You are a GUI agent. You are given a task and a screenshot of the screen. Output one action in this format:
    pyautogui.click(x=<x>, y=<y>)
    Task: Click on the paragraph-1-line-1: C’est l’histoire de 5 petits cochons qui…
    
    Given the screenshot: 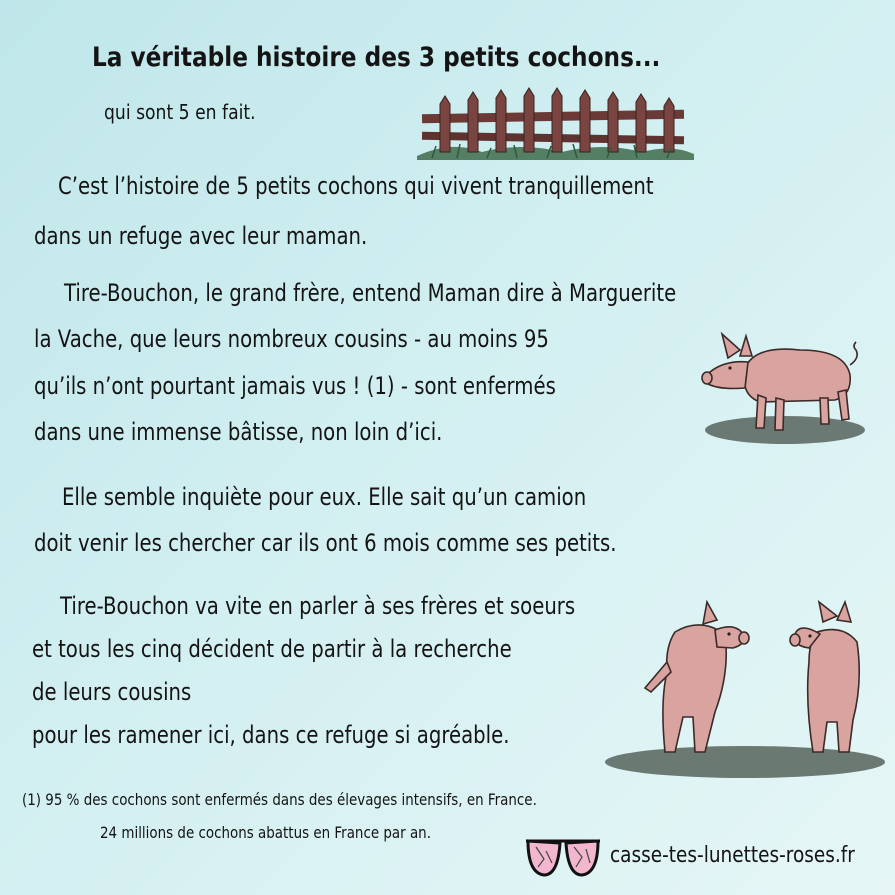 What is the action you would take?
    pyautogui.click(x=356, y=186)
    